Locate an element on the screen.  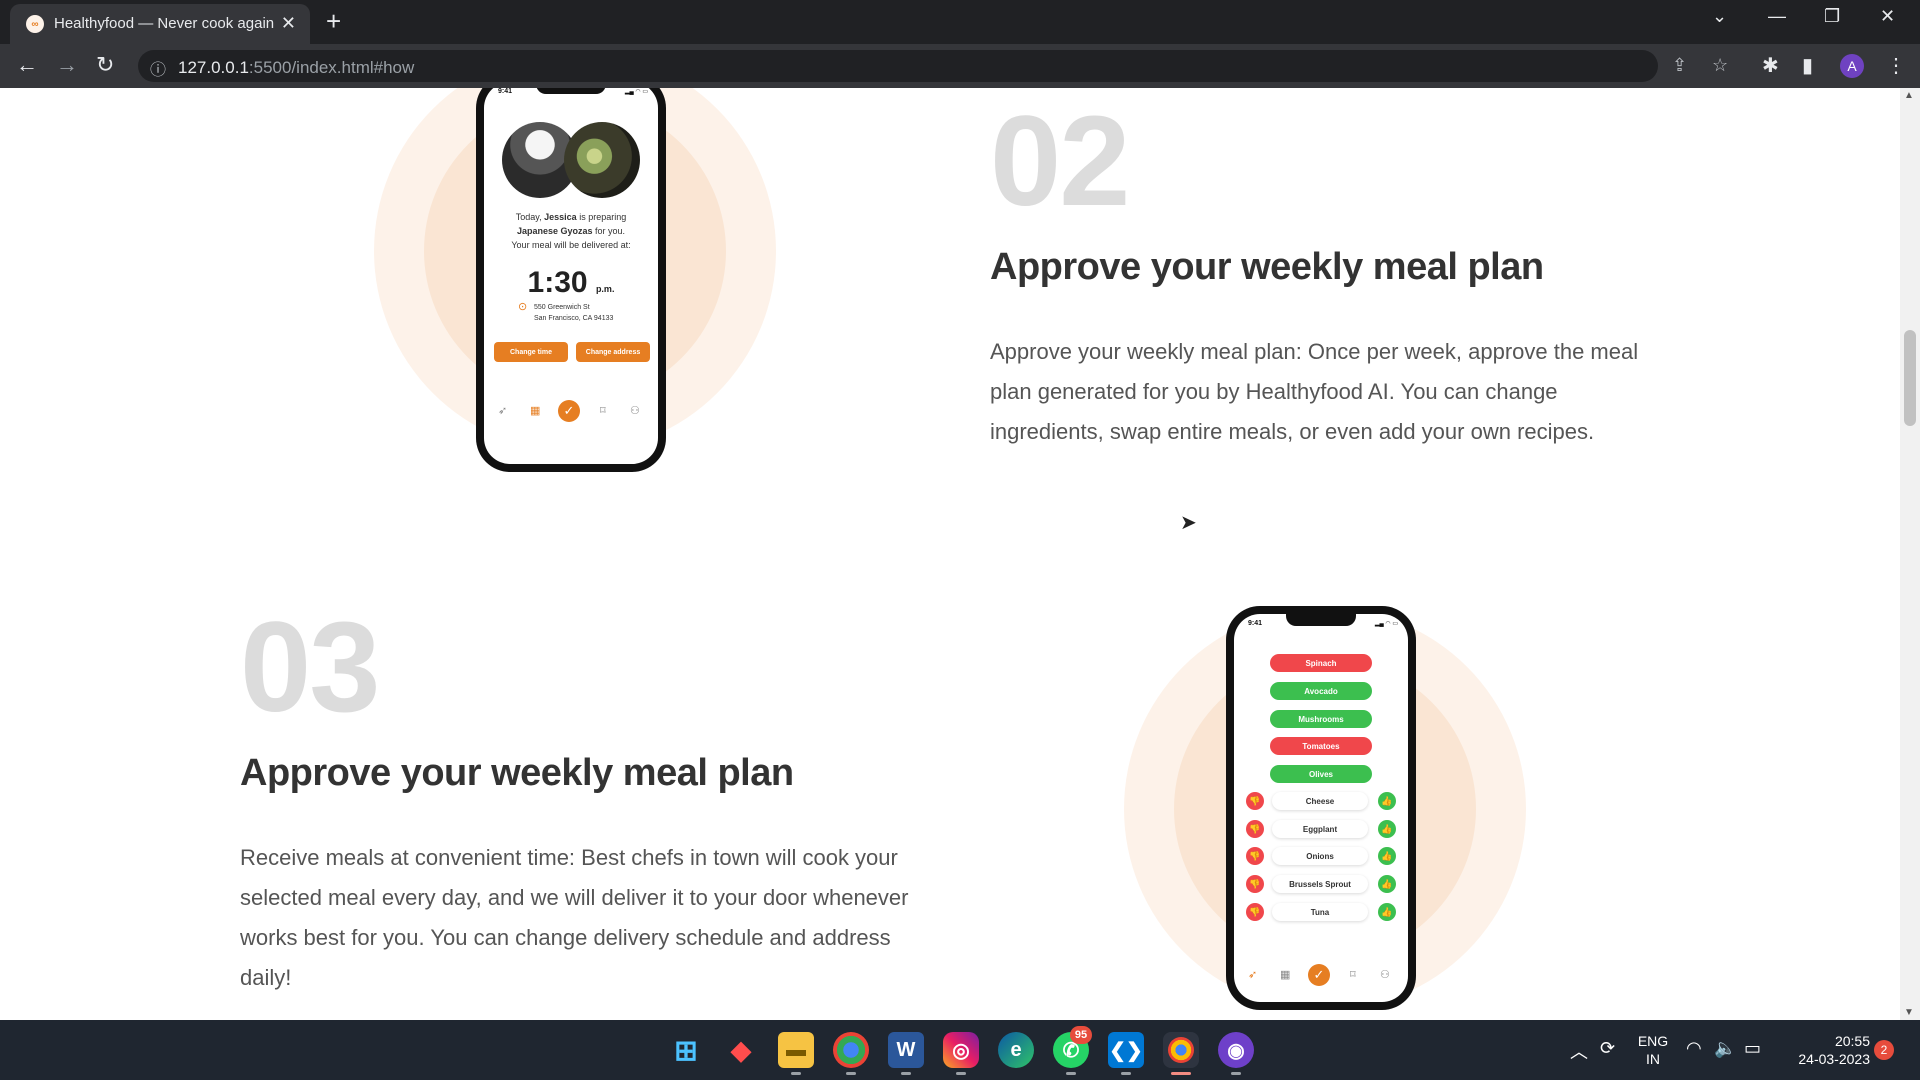
ingredient-pill: Mushrooms is located at coordinates (1321, 719).